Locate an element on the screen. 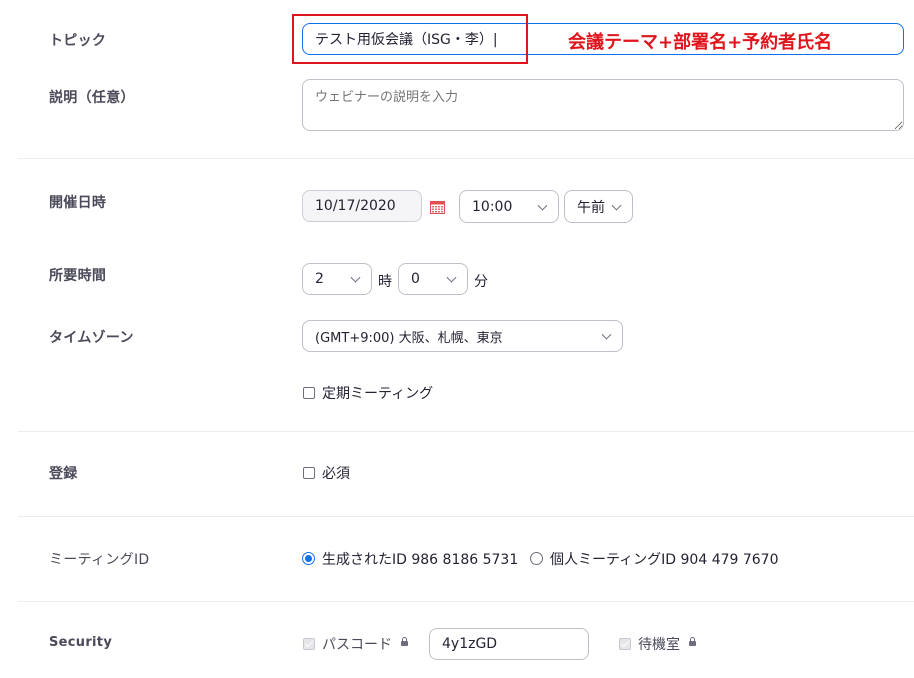 Image resolution: width=914 pixels, height=678 pixels. registration-required-checkbox is located at coordinates (309, 473).